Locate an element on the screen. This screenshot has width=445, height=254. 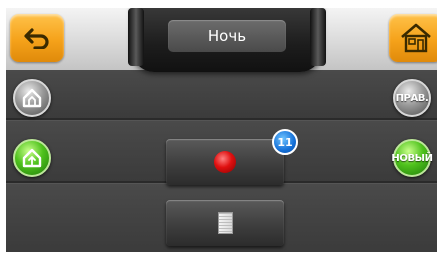
home-button is located at coordinates (413, 38).